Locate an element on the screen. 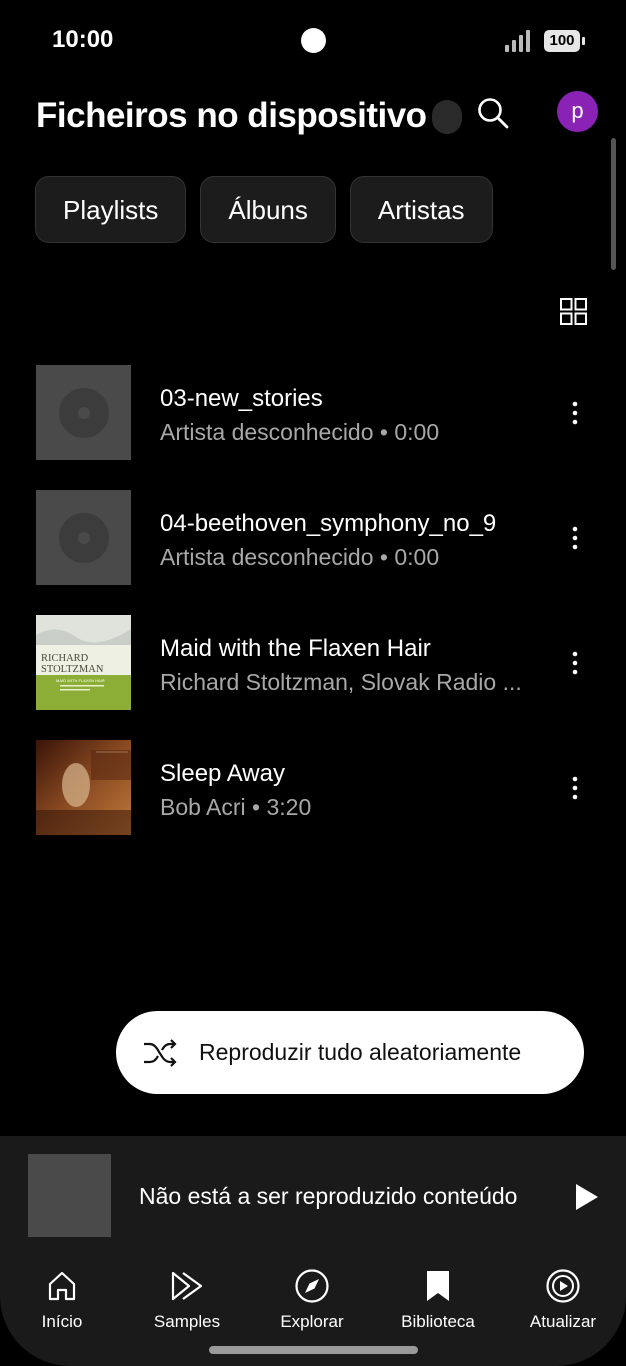 This screenshot has width=626, height=1366. page-title: Ficheiros no dispositivo is located at coordinates (231, 115).